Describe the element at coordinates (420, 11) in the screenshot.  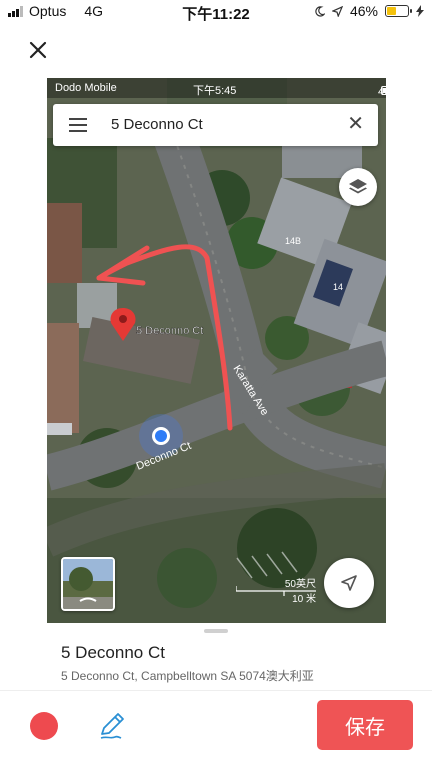
I see `charging-icon` at that location.